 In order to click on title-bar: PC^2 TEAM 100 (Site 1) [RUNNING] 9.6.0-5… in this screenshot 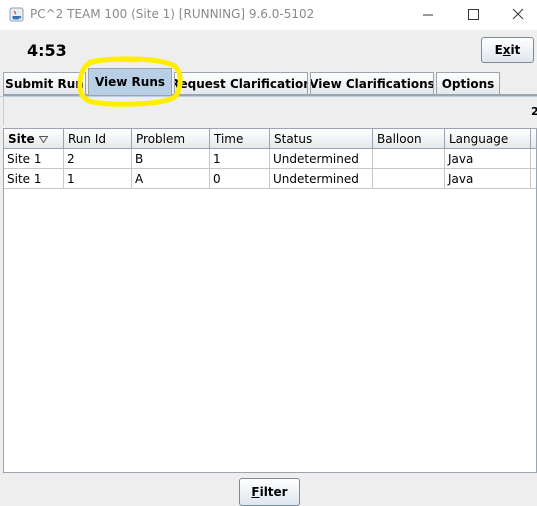, I will do `click(268, 15)`.